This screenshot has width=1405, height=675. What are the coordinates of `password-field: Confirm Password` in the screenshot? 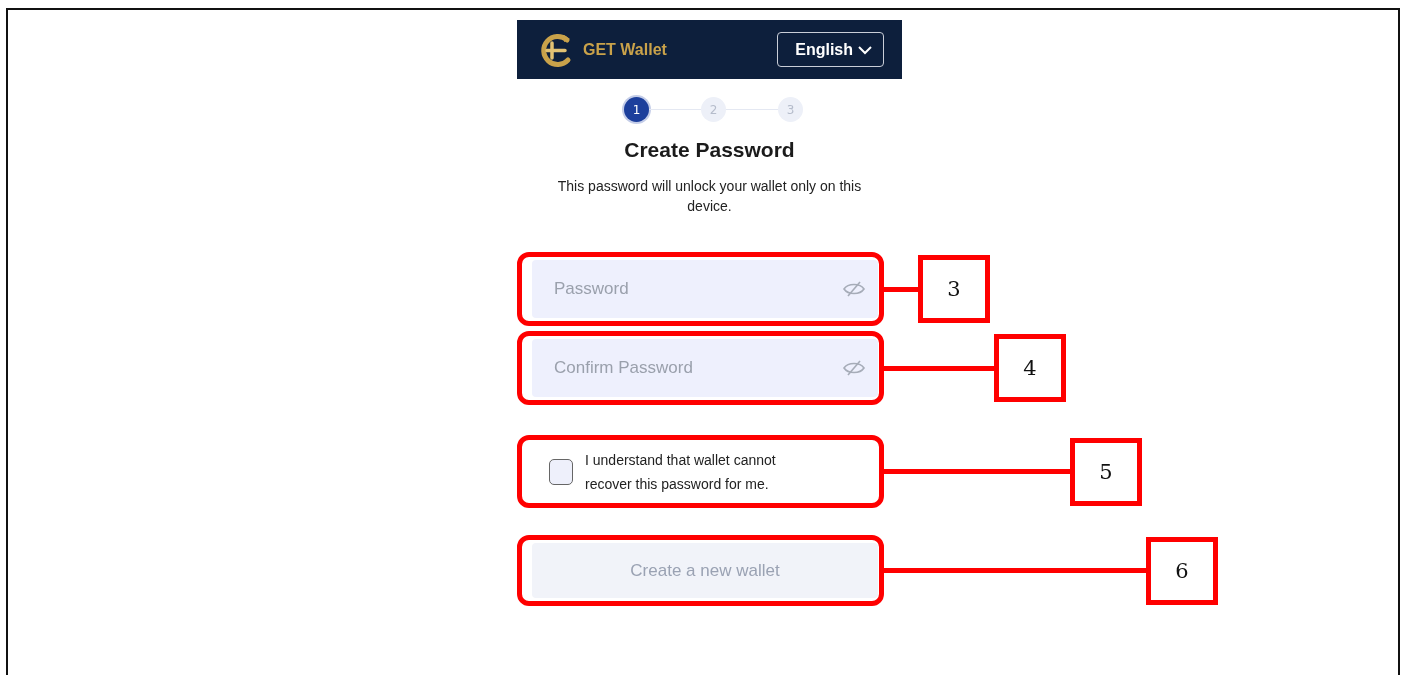 It's located at (705, 368).